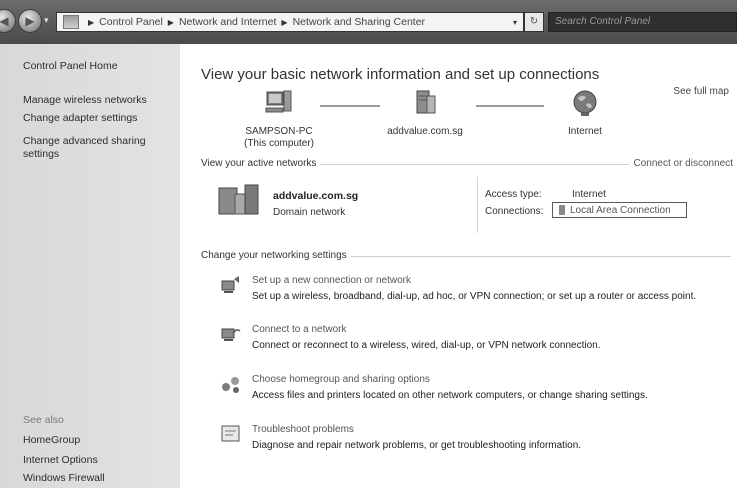  I want to click on domain-name: addvalue.com.sg, so click(425, 131).